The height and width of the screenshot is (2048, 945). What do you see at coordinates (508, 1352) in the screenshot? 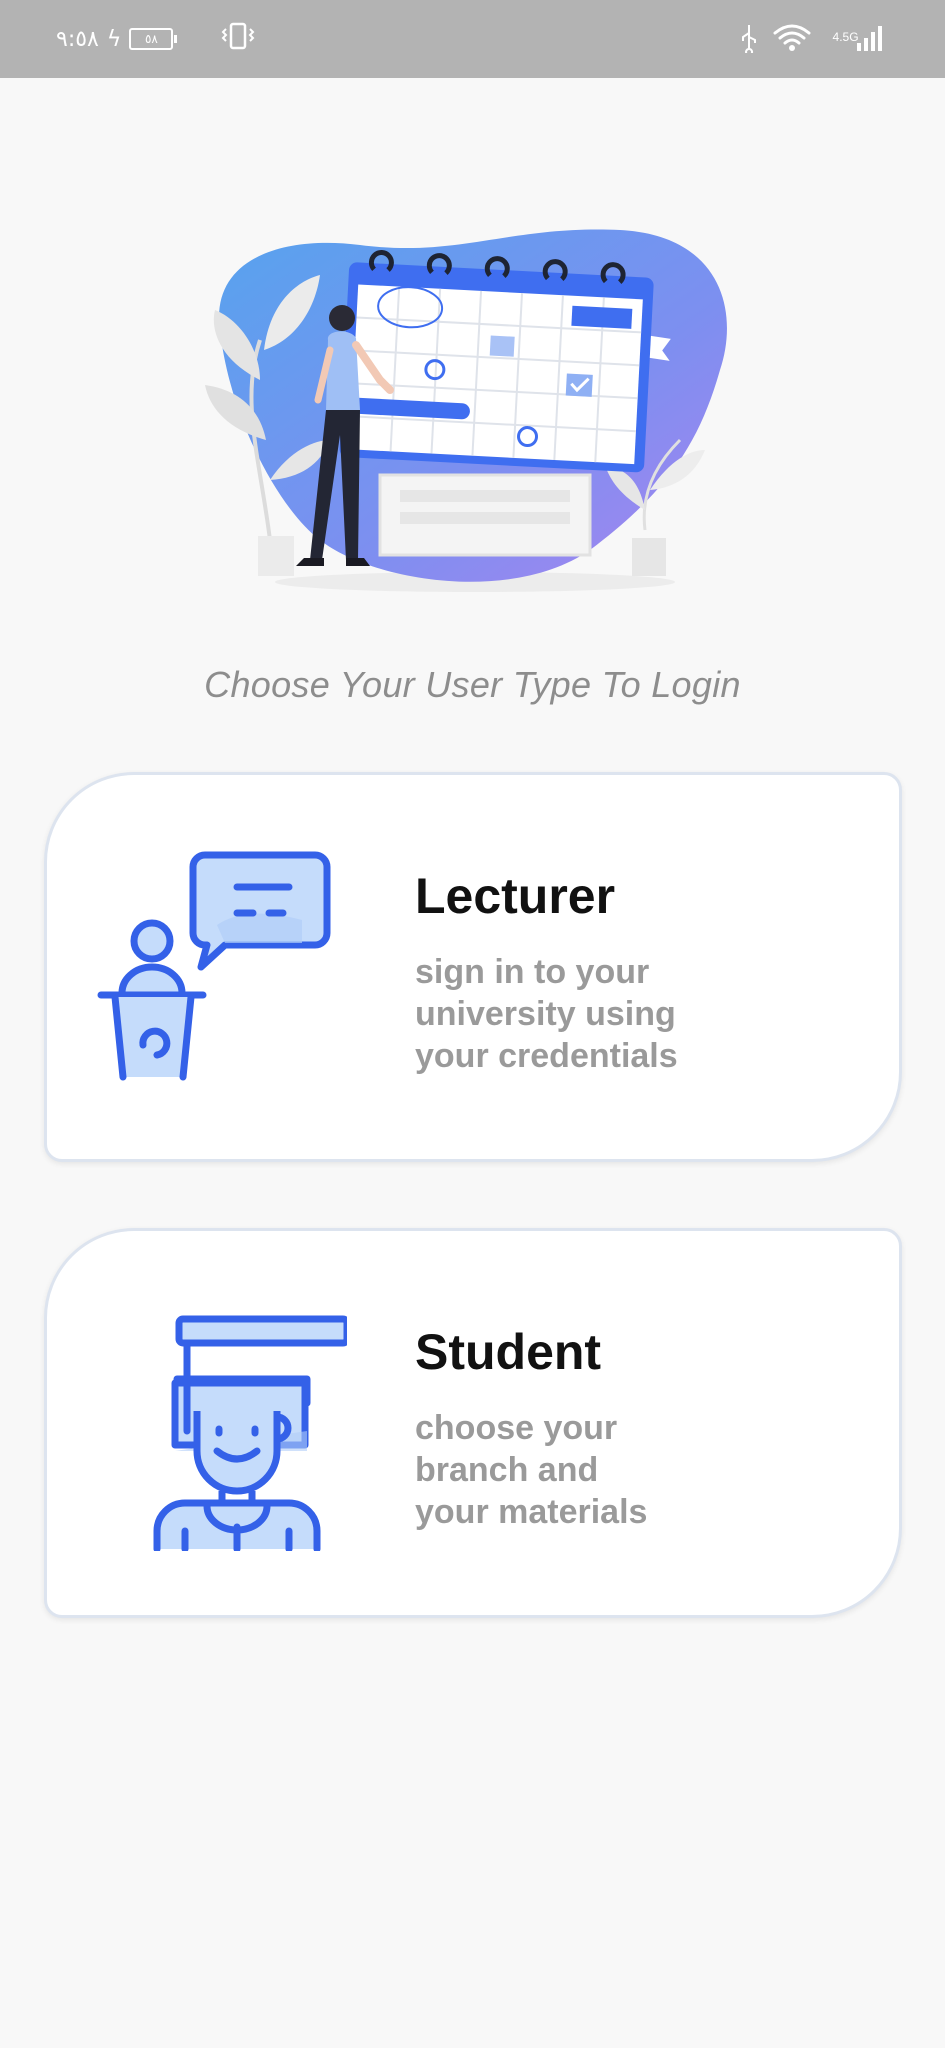
I see `student-title: Student` at bounding box center [508, 1352].